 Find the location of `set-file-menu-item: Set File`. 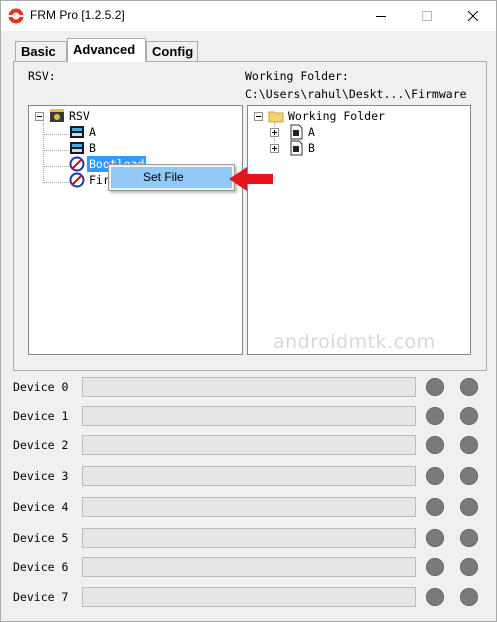

set-file-menu-item: Set File is located at coordinates (171, 177).